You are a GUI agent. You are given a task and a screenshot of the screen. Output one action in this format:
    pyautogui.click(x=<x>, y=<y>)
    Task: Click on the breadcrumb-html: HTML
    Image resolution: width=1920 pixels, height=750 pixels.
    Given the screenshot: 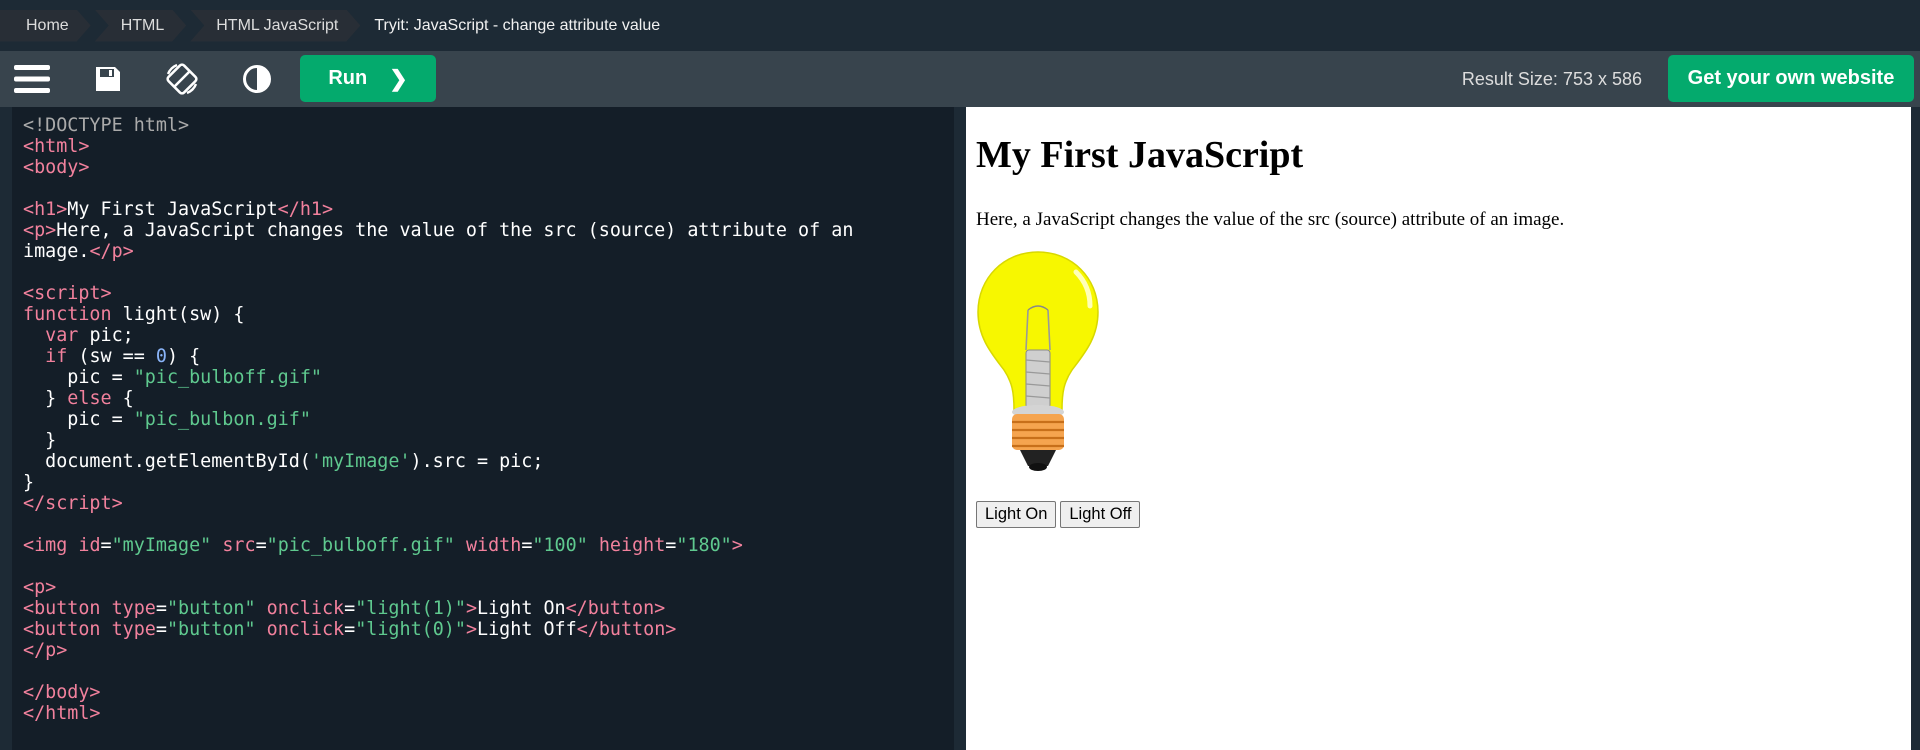 What is the action you would take?
    pyautogui.click(x=141, y=26)
    